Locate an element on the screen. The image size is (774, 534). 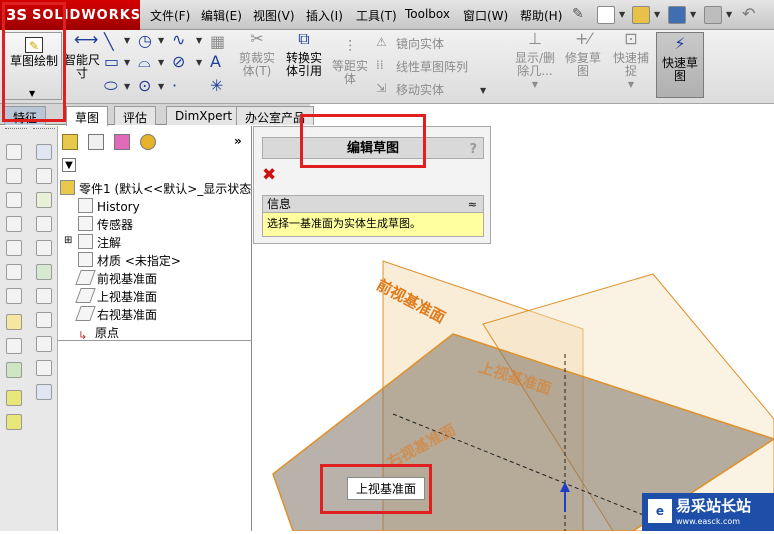
point-icon: · is located at coordinates (174, 85).